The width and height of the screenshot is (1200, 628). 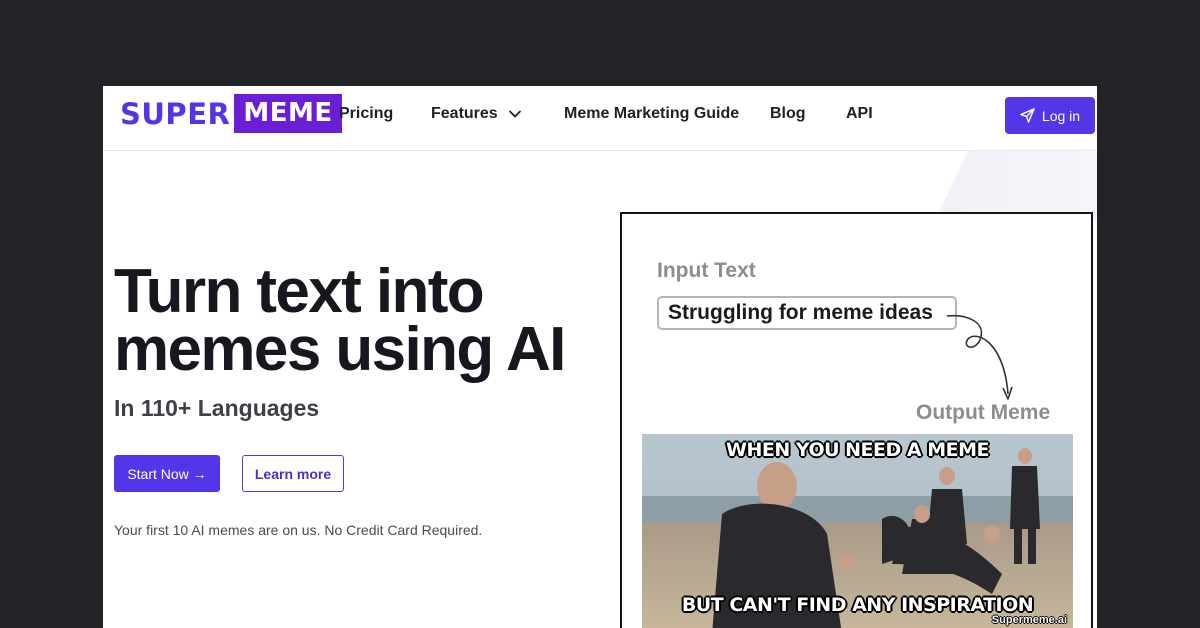 What do you see at coordinates (464, 113) in the screenshot?
I see `nav-item-label: Features` at bounding box center [464, 113].